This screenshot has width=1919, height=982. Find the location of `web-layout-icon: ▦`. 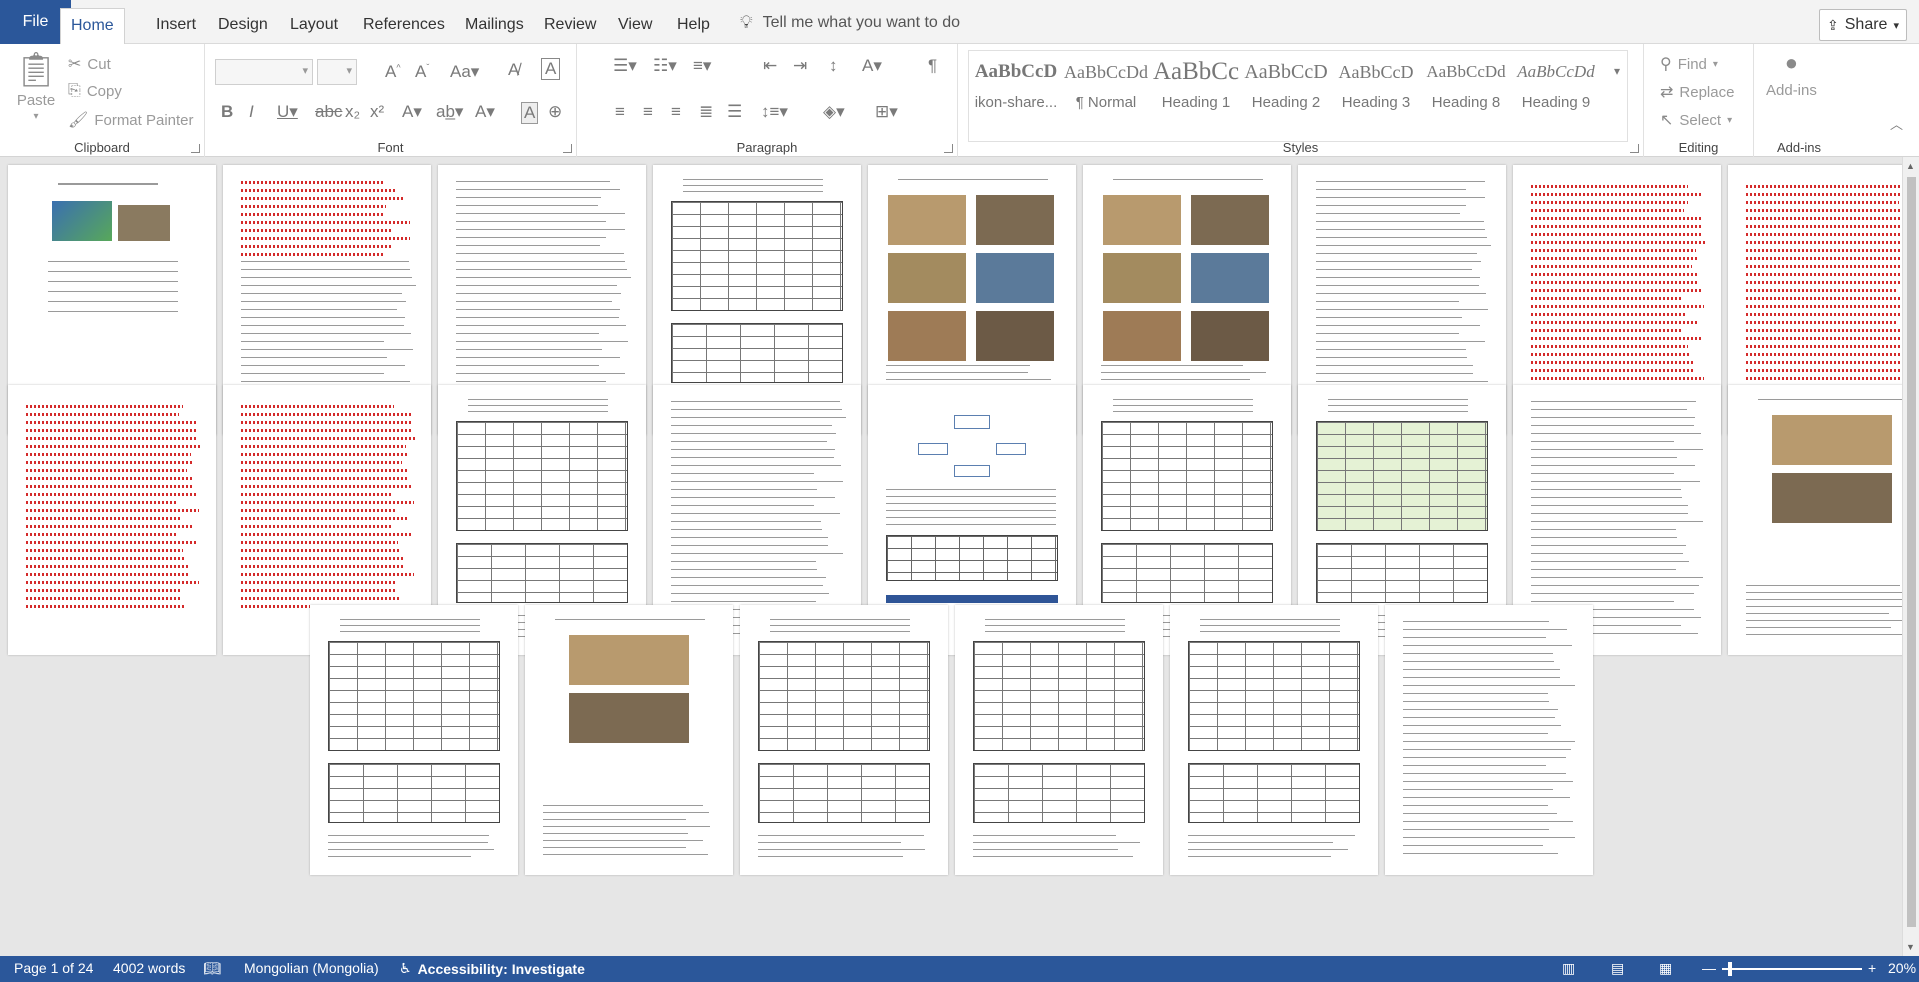

web-layout-icon: ▦ is located at coordinates (1665, 968).